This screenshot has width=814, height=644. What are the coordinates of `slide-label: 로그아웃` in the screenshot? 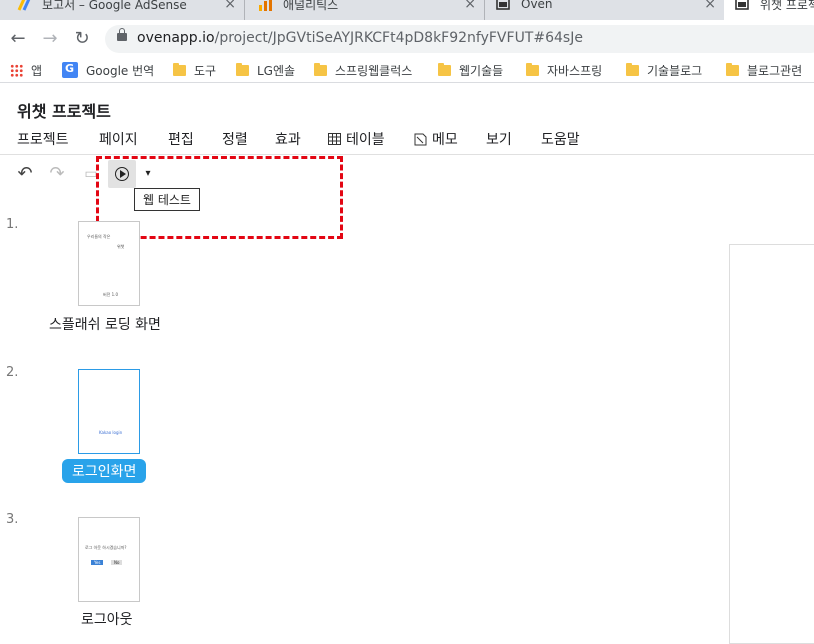 It's located at (107, 619).